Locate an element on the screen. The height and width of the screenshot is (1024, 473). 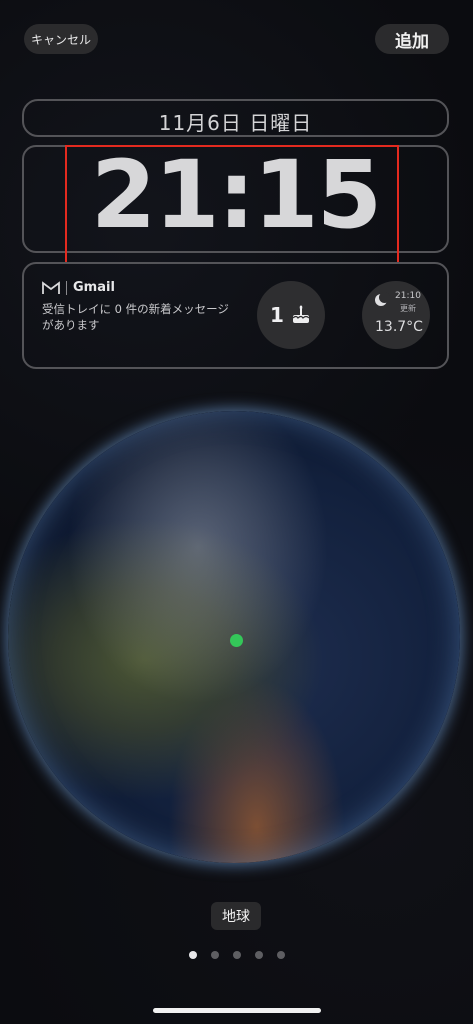
moon-icon is located at coordinates (382, 299).